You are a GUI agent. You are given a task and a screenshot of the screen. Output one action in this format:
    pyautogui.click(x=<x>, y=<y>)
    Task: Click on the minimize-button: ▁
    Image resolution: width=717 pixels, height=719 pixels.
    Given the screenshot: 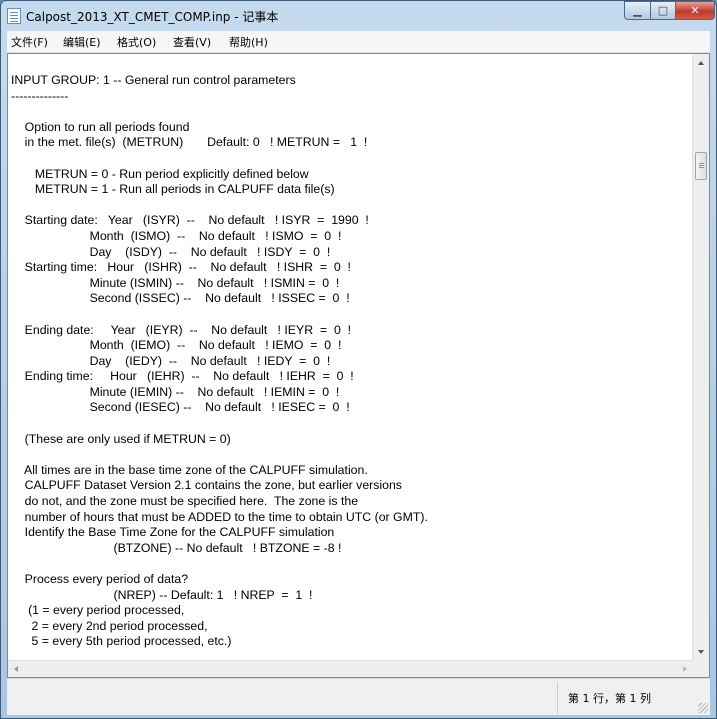 What is the action you would take?
    pyautogui.click(x=637, y=10)
    